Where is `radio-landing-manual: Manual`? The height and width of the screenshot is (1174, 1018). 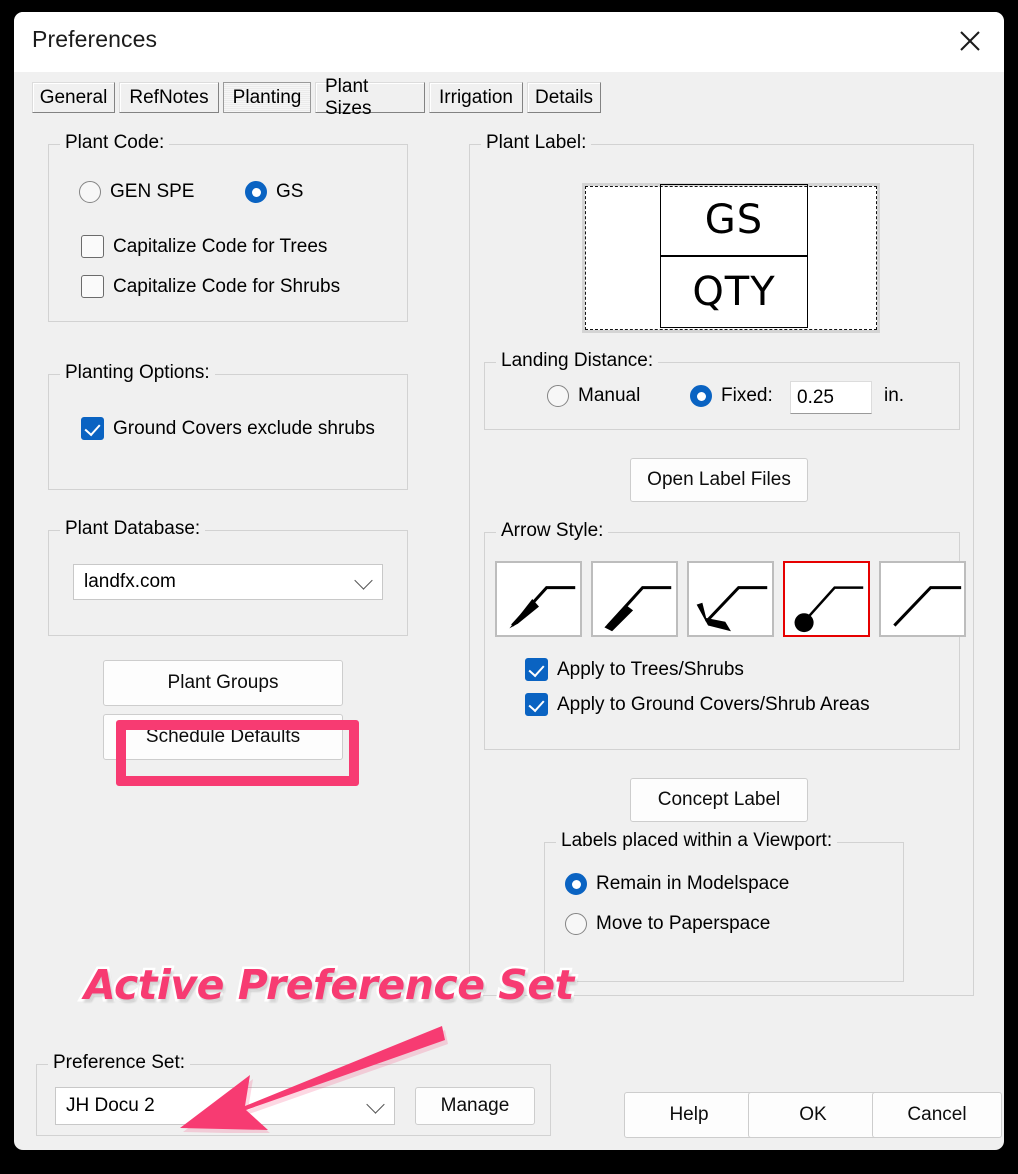 radio-landing-manual: Manual is located at coordinates (593, 396).